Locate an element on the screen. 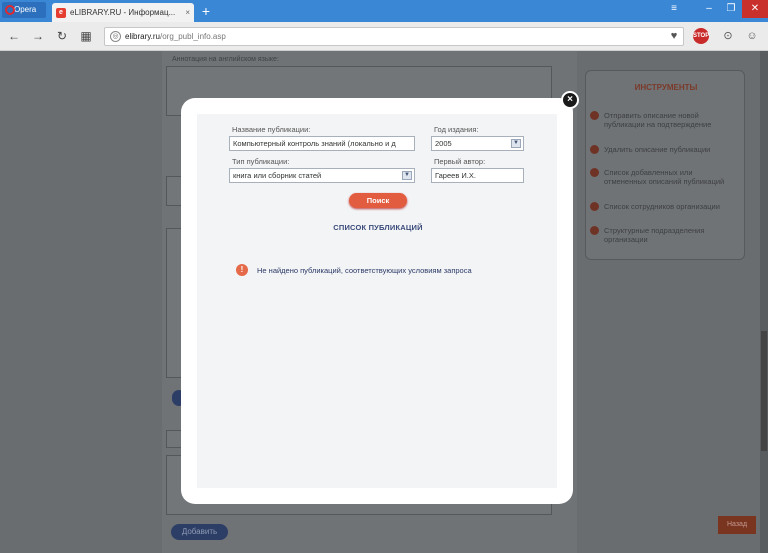 The height and width of the screenshot is (553, 768). browser-tab: e eLIBRARY.RU - Информац... × is located at coordinates (123, 12).